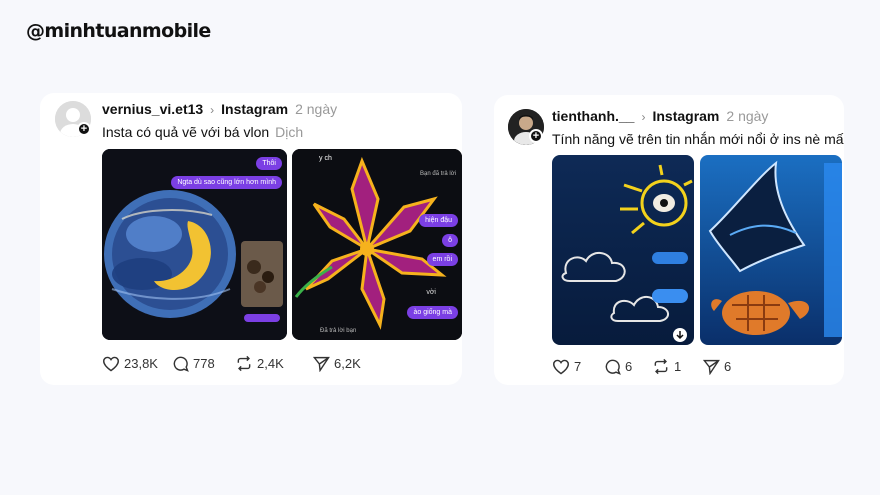 This screenshot has height=495, width=880. Describe the element at coordinates (432, 312) in the screenshot. I see `chat-bubble: ào giống mà` at that location.